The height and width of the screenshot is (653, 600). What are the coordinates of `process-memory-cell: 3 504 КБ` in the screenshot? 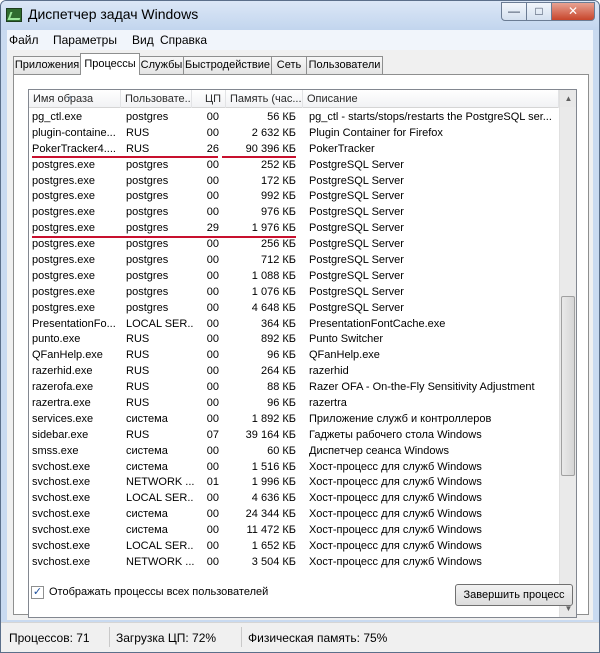 It's located at (273, 561).